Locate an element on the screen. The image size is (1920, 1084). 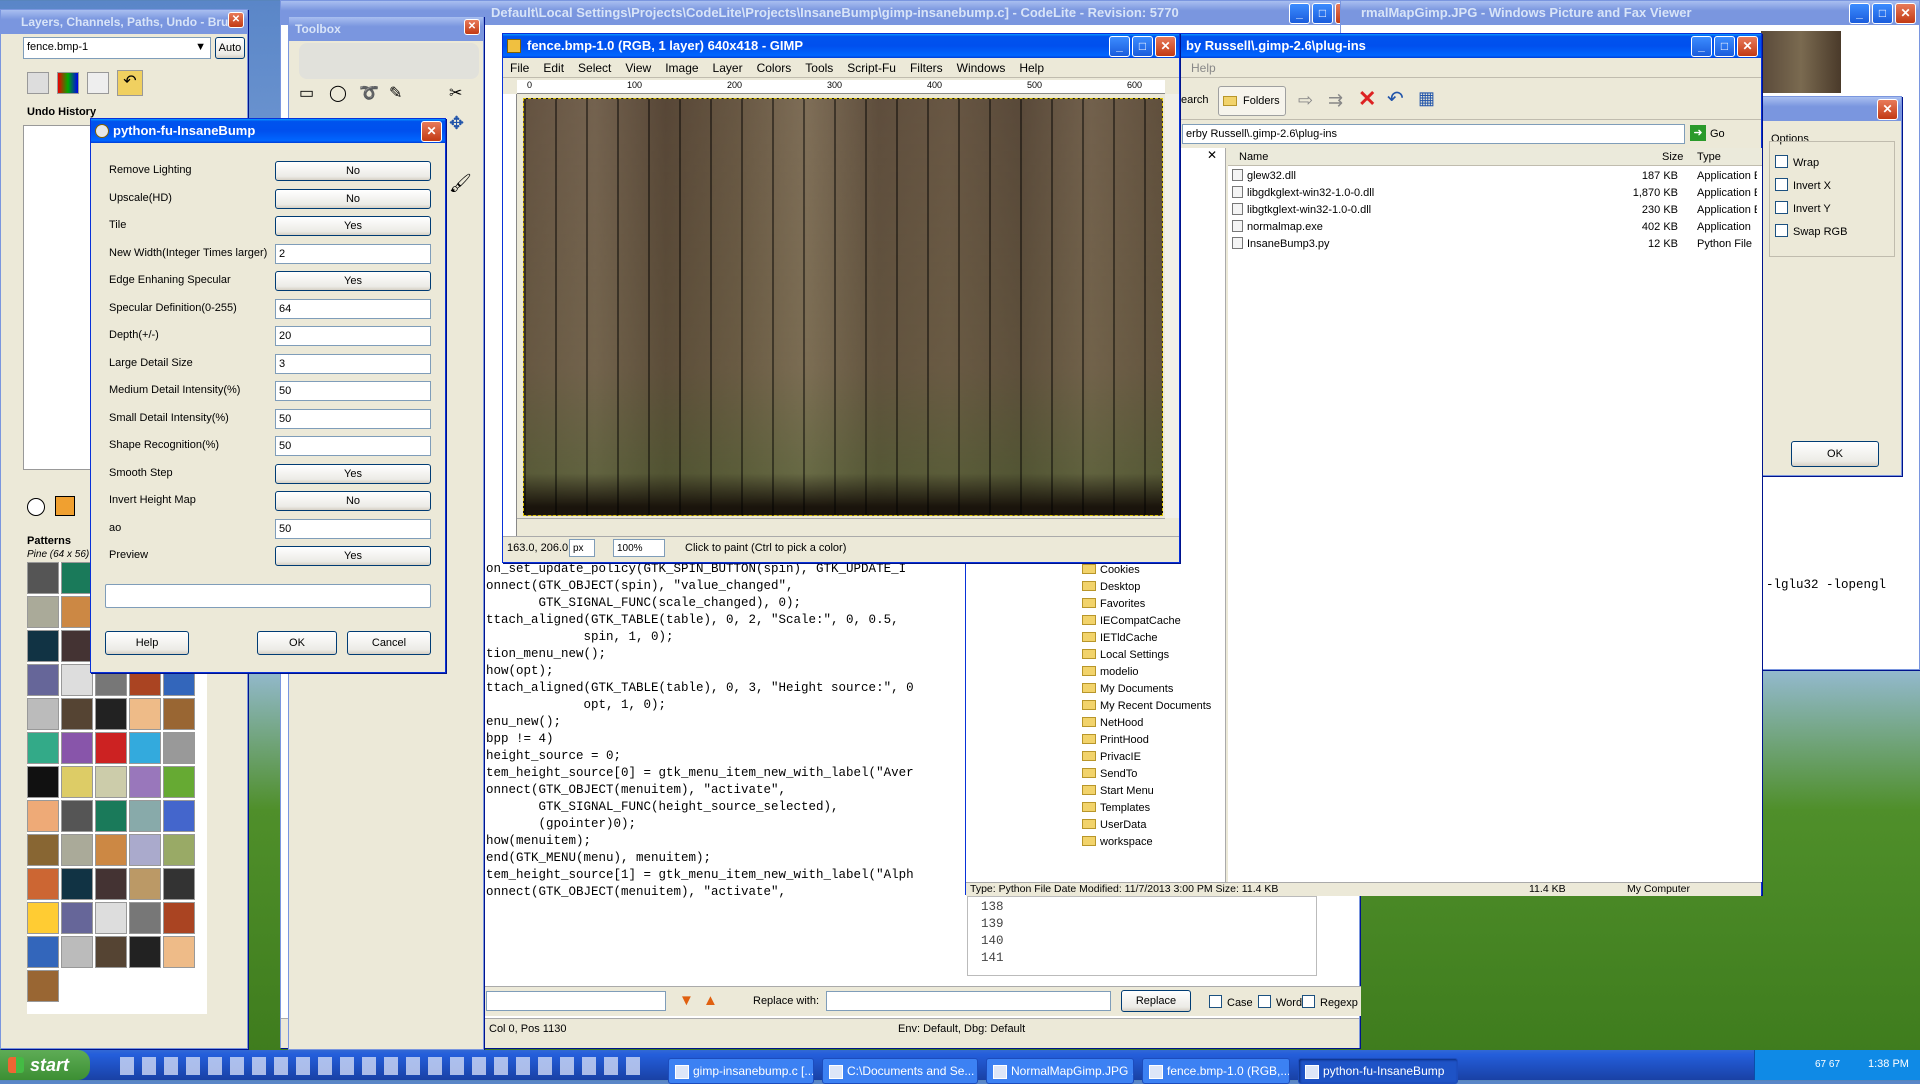
image-select: fence.bmp-1 ▼ is located at coordinates (117, 48).